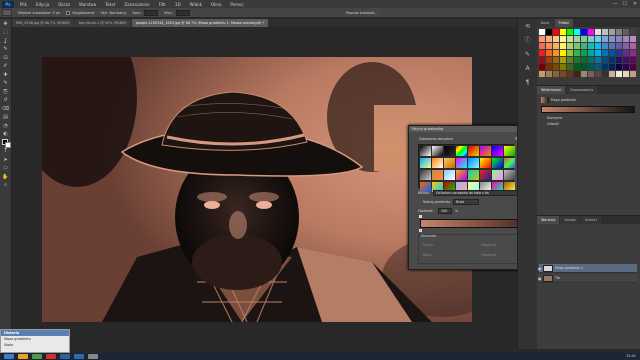  Describe the element at coordinates (64, 4) in the screenshot. I see `menu-2: Obraz` at that location.